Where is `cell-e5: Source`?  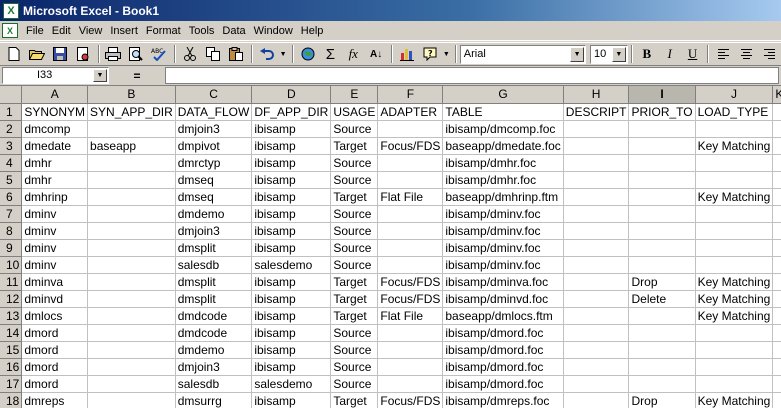
cell-e5: Source is located at coordinates (354, 180).